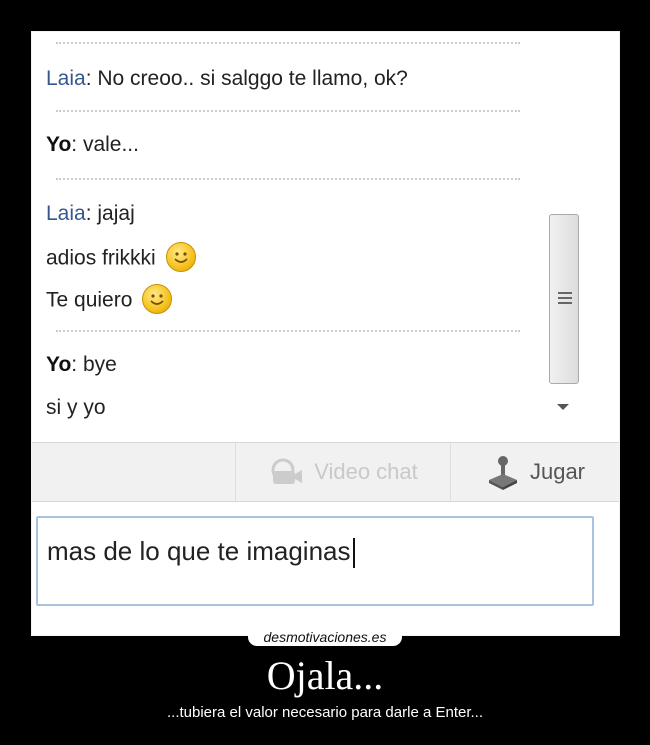 The width and height of the screenshot is (650, 745). Describe the element at coordinates (353, 553) in the screenshot. I see `text-caret` at that location.